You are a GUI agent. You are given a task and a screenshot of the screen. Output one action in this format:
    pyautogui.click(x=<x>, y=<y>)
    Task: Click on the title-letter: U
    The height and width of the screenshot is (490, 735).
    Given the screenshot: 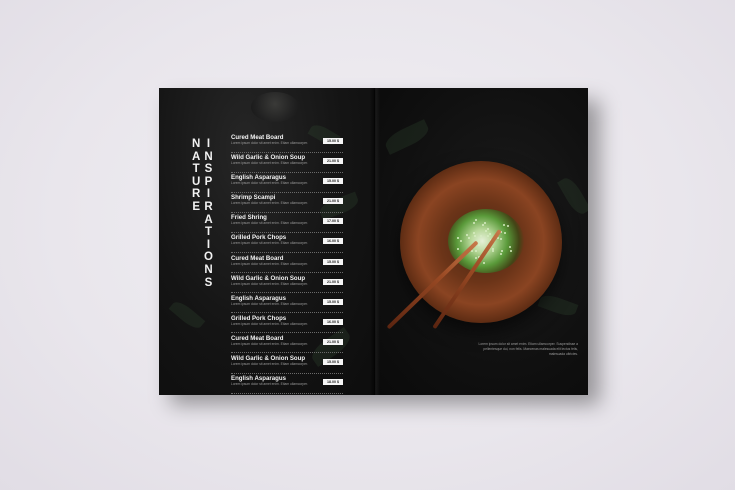 What is the action you would take?
    pyautogui.click(x=196, y=181)
    